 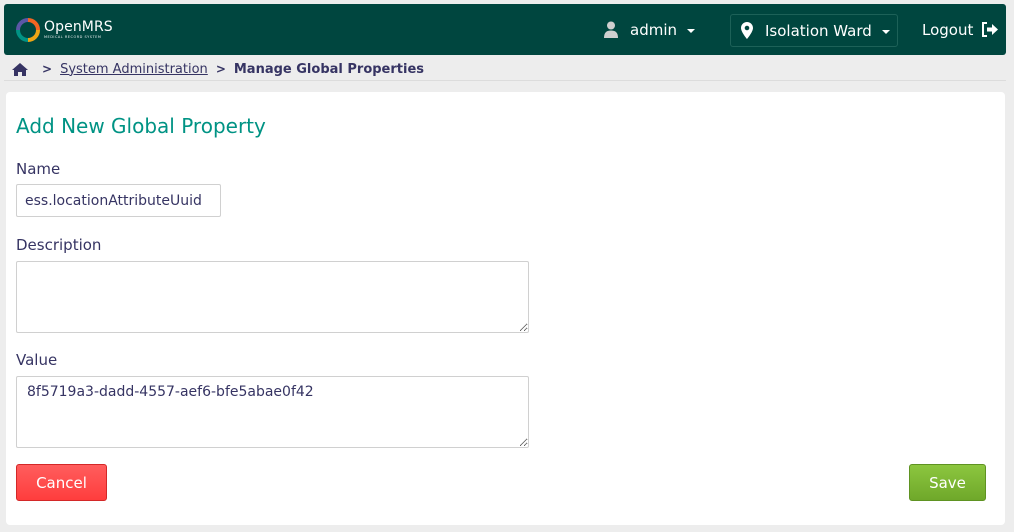 I want to click on save-button: Save, so click(x=947, y=482).